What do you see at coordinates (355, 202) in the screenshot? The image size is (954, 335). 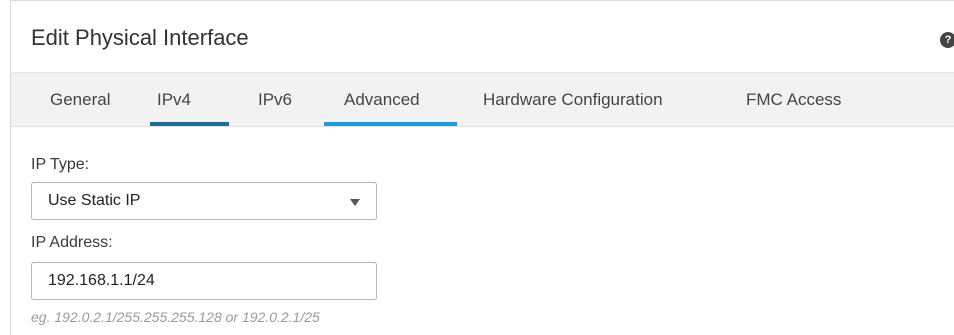 I see `chevron-down-icon` at bounding box center [355, 202].